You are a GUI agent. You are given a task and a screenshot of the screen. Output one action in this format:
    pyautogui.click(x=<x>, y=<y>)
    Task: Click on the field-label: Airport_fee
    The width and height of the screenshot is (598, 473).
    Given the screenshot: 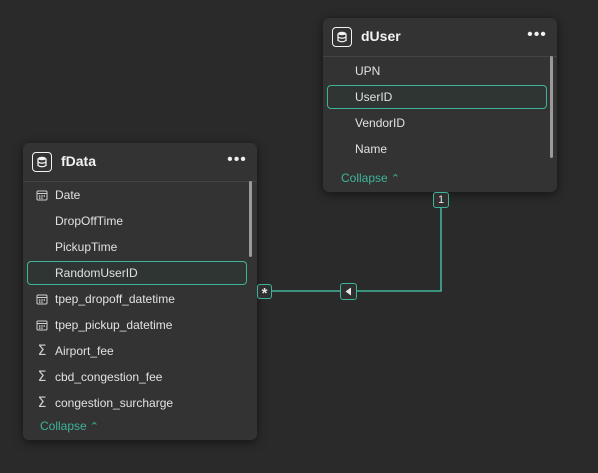 What is the action you would take?
    pyautogui.click(x=84, y=351)
    